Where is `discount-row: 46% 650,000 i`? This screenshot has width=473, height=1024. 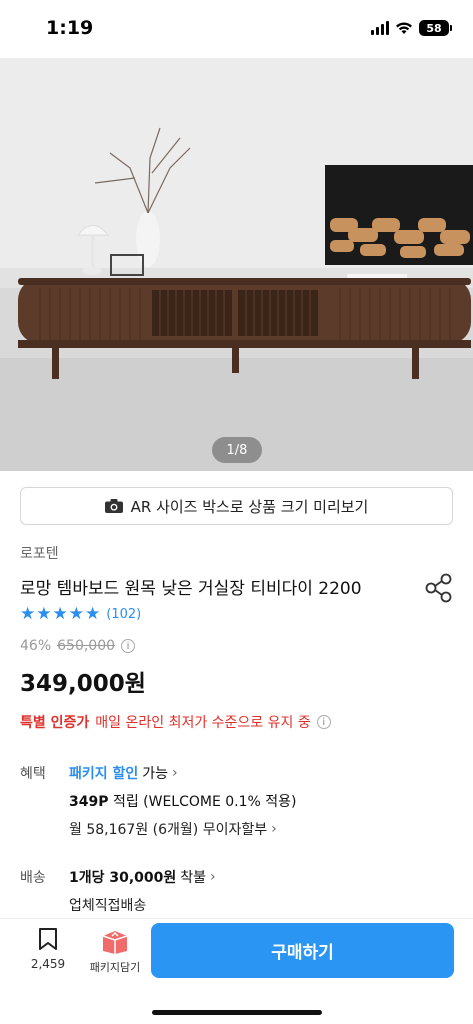
discount-row: 46% 650,000 i is located at coordinates (78, 646).